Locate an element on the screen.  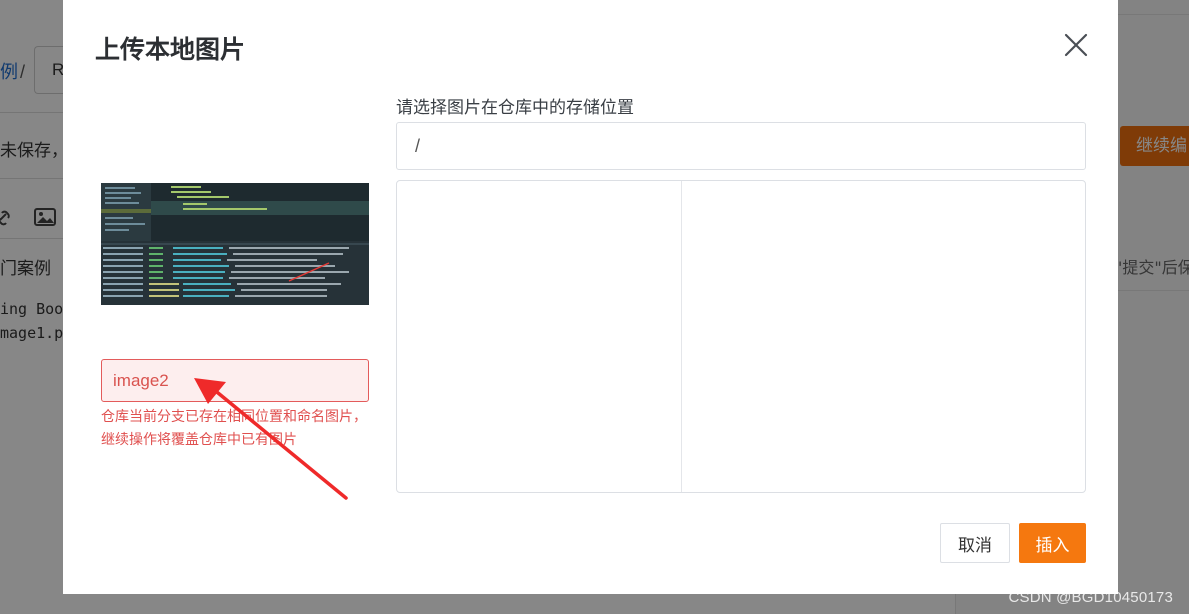
image-preview is located at coordinates (235, 244).